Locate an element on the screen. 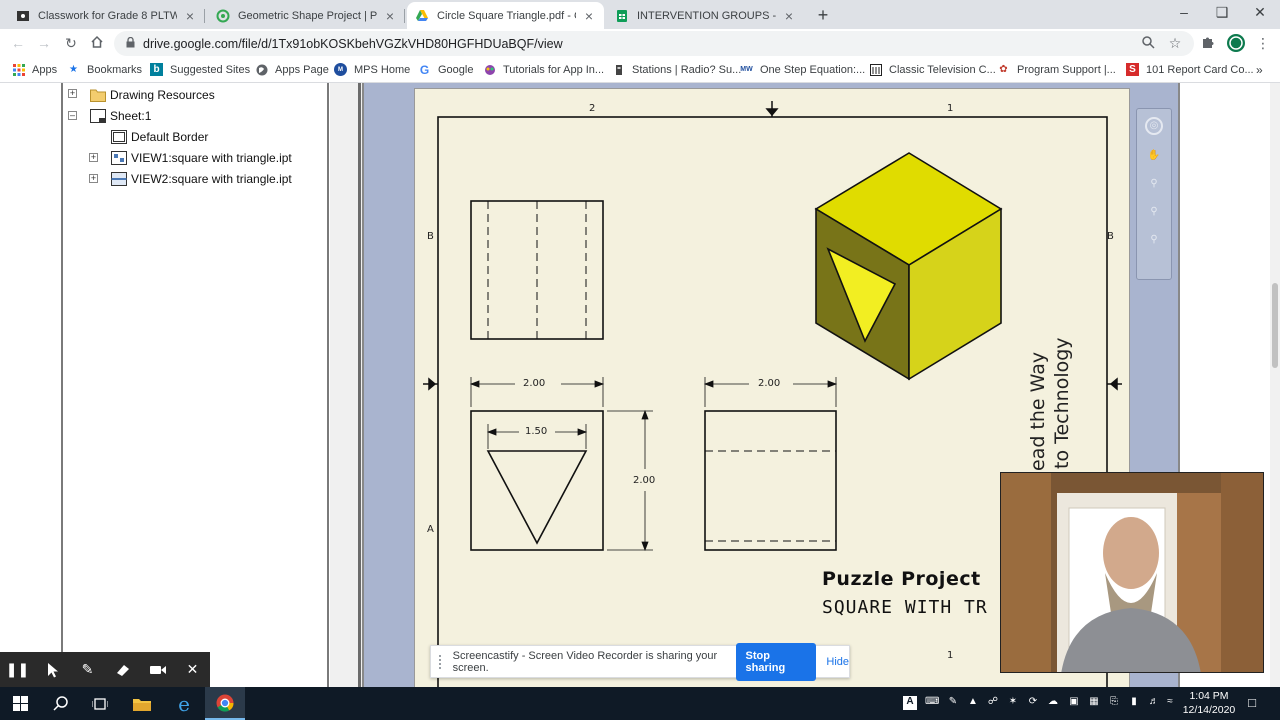 Image resolution: width=1280 pixels, height=720 pixels. taskbar-clock: 1:04 PM 12/14/2020 is located at coordinates (1209, 703).